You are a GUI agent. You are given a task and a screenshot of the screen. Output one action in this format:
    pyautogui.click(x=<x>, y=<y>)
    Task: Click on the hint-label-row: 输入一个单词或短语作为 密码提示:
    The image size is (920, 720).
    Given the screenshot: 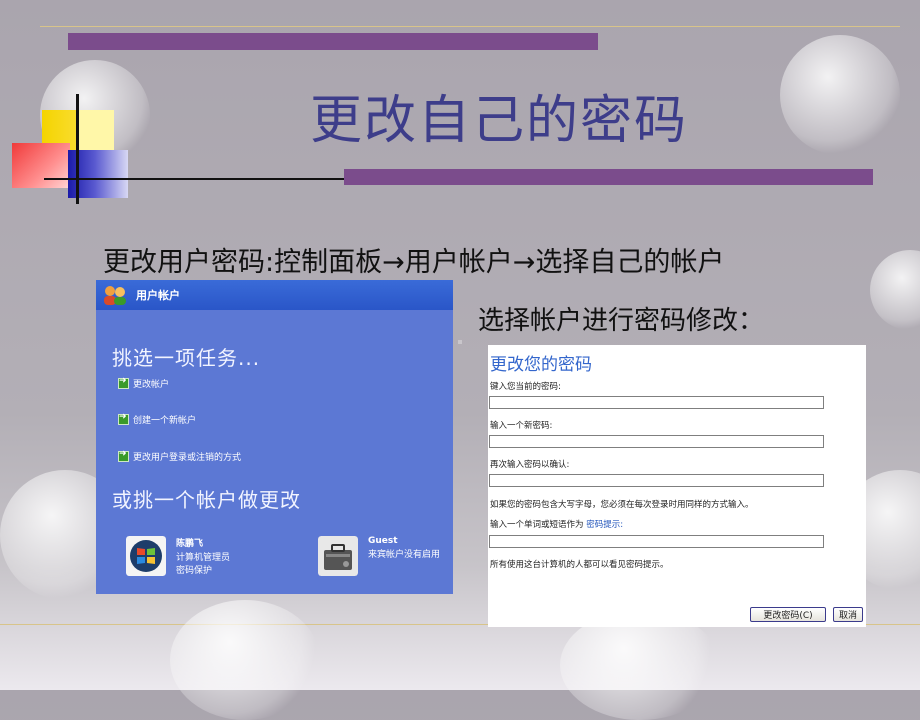 What is the action you would take?
    pyautogui.click(x=556, y=524)
    